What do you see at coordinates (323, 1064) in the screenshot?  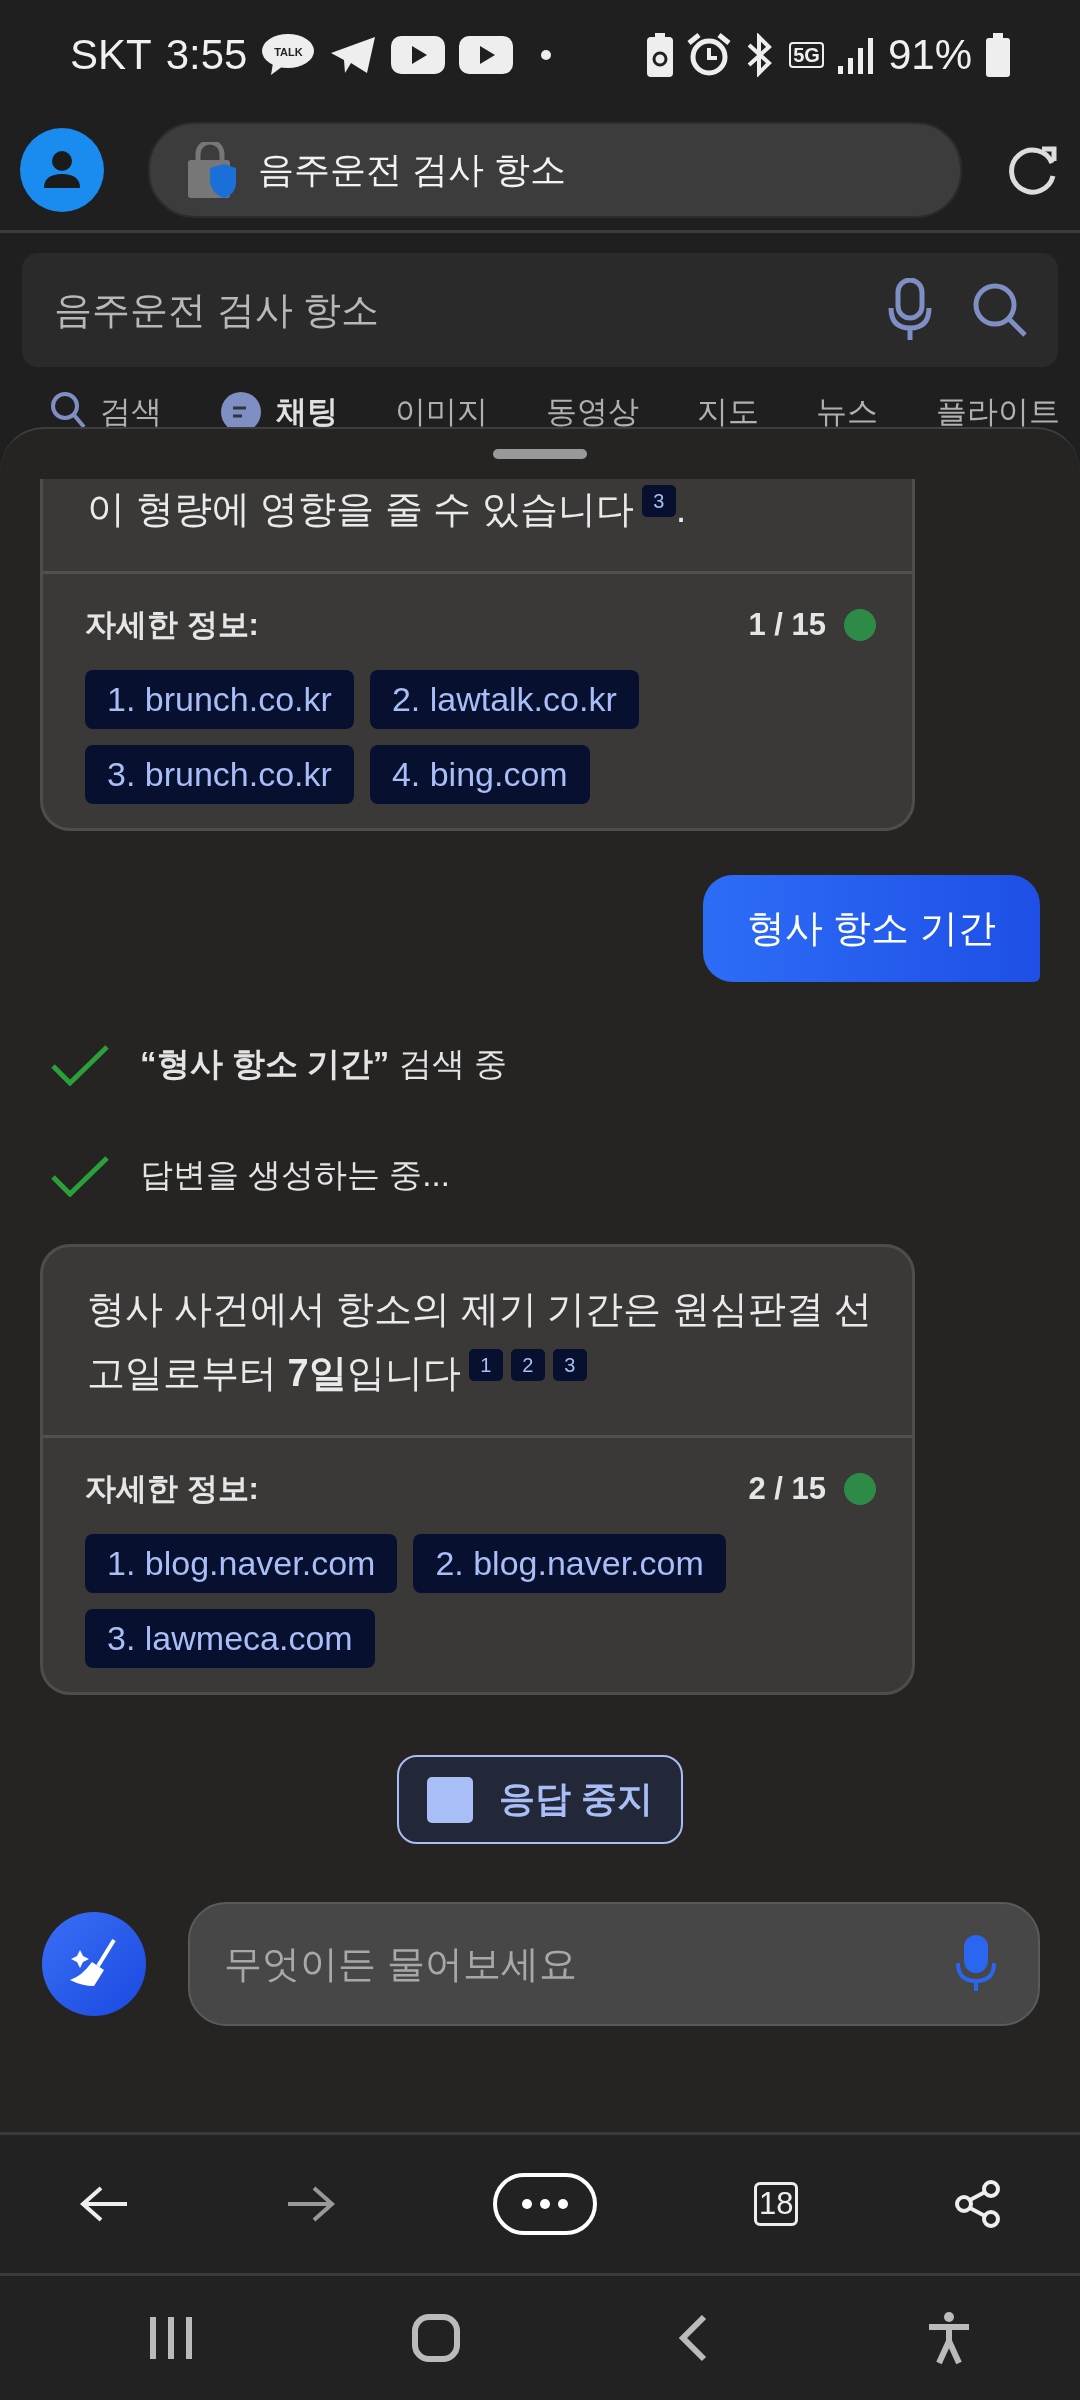 I see `status-text: “형사 항소 기간” 검색 중` at bounding box center [323, 1064].